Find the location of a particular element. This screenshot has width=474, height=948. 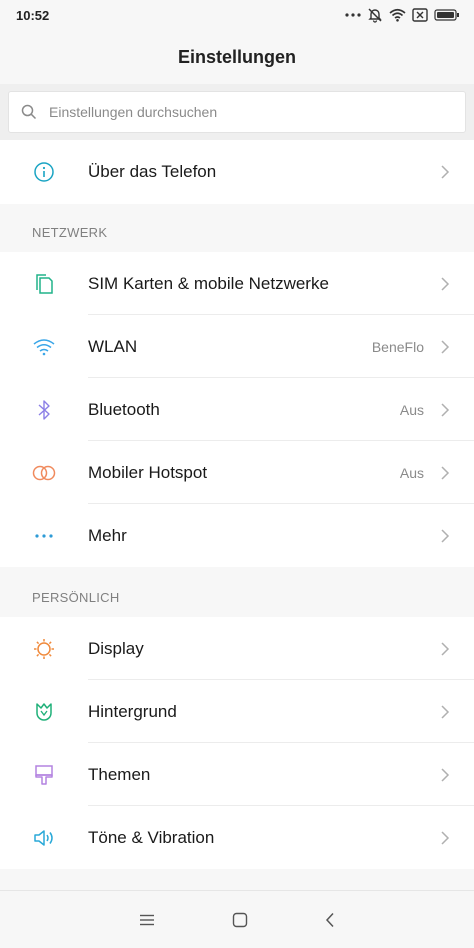

settings-row-bluetooth: Bluetooth Aus is located at coordinates (237, 409).